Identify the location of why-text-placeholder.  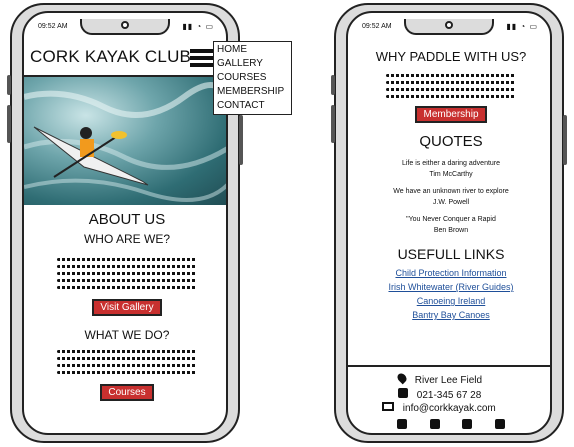
(449, 86).